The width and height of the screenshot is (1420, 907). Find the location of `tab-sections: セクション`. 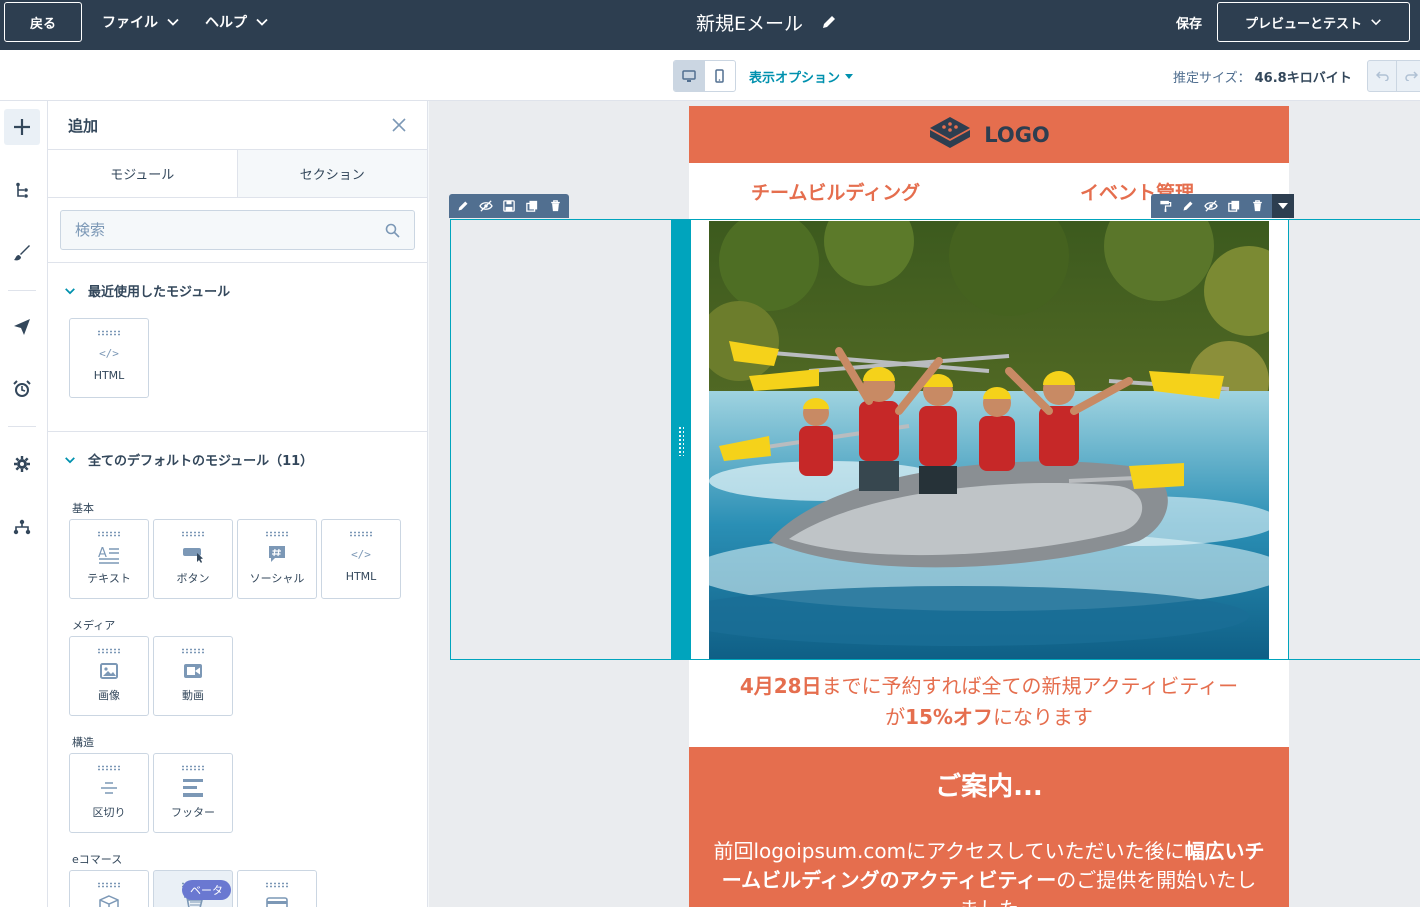

tab-sections: セクション is located at coordinates (332, 173).